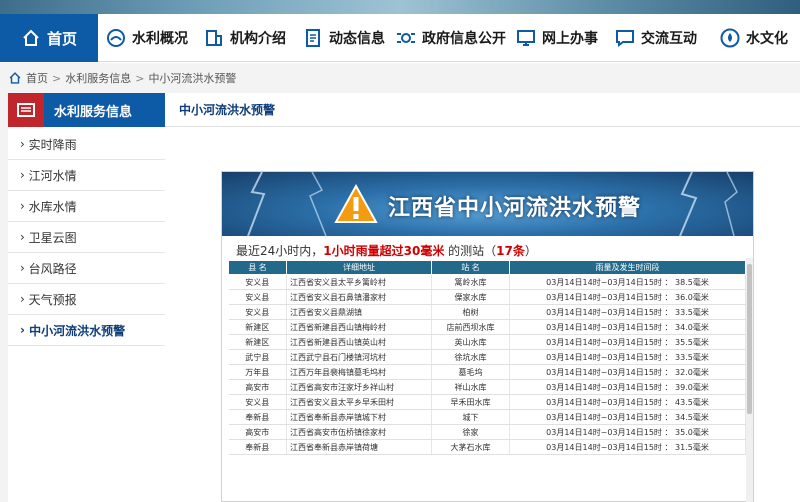 The width and height of the screenshot is (800, 502). What do you see at coordinates (627, 372) in the screenshot?
I see `cell-rainfall: 03月14日14时~03月14日15时 ： 32.0毫米` at bounding box center [627, 372].